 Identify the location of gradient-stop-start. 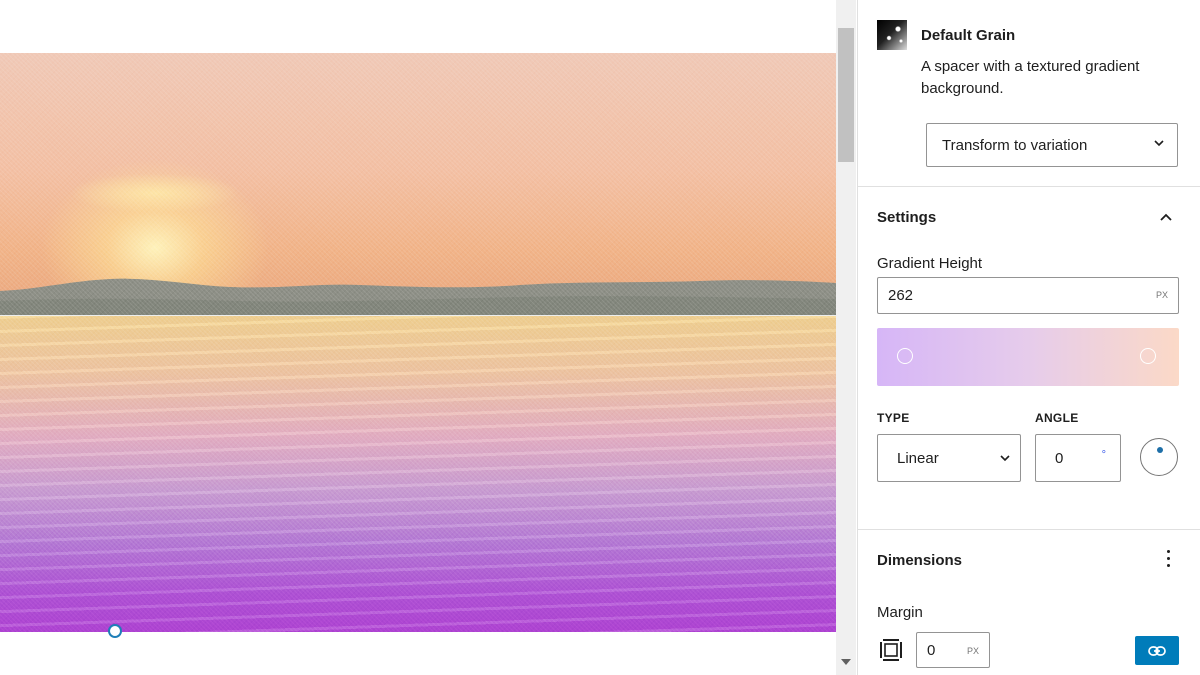
(905, 356).